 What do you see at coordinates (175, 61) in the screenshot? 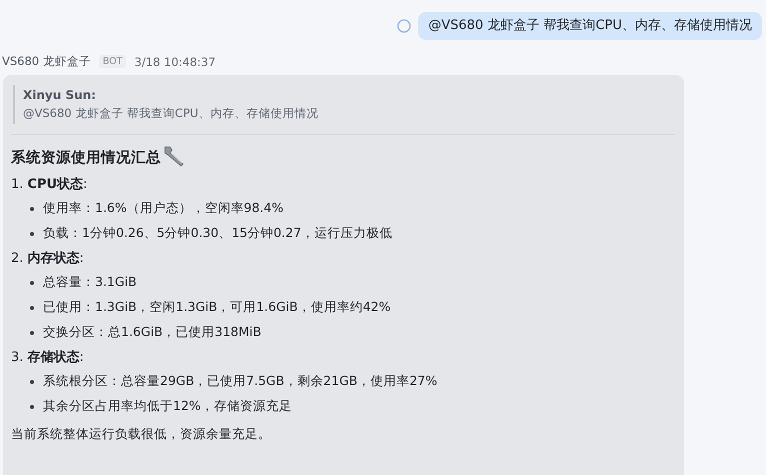
I see `message-time: 3/18 10:48:37` at bounding box center [175, 61].